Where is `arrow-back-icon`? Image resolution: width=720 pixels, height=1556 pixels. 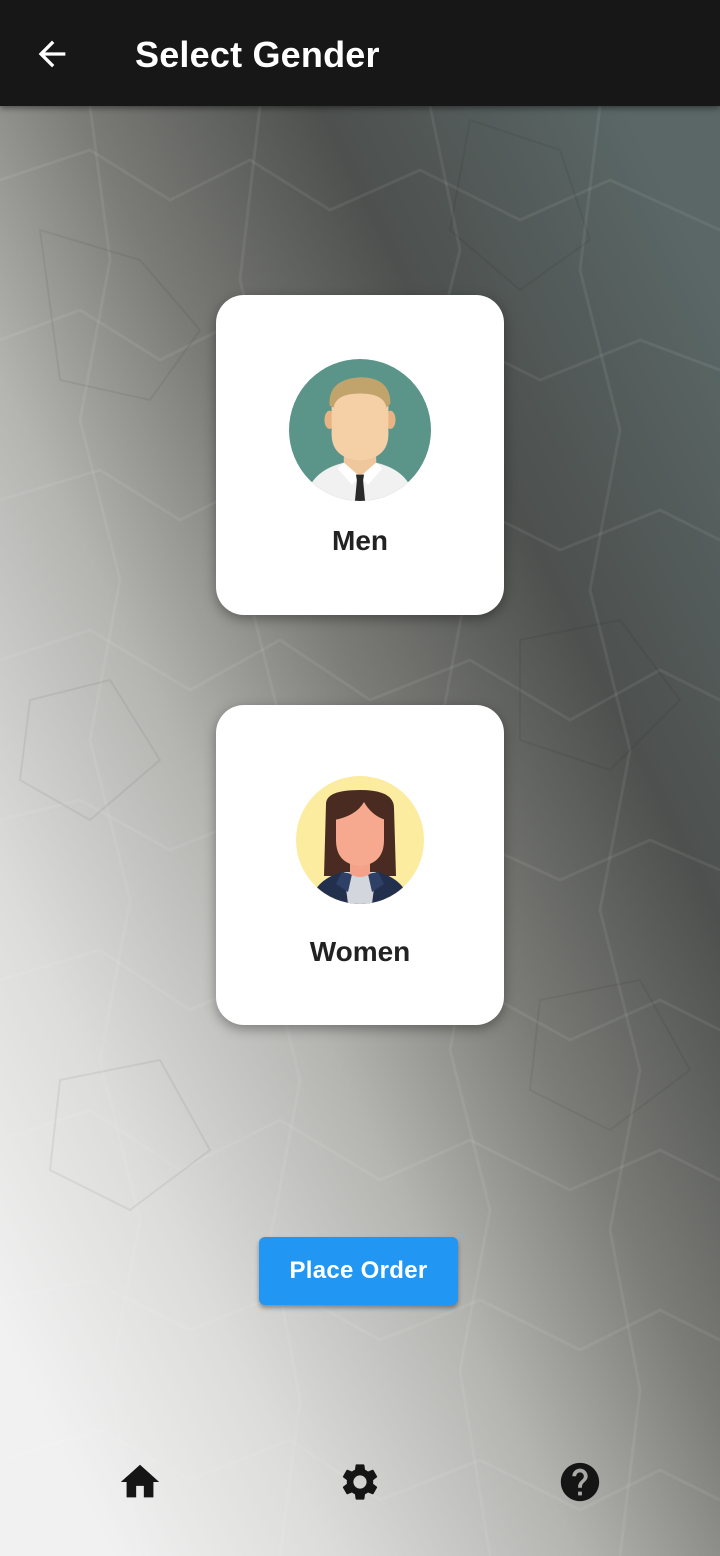
arrow-back-icon is located at coordinates (52, 54).